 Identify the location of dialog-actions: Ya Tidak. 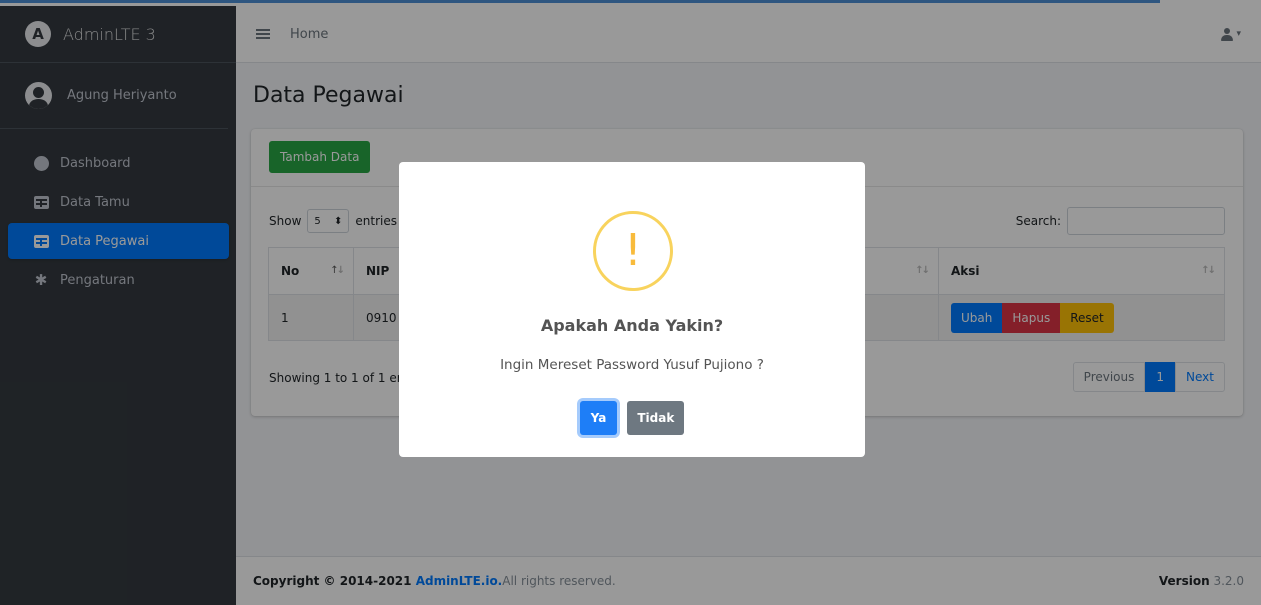
(632, 418).